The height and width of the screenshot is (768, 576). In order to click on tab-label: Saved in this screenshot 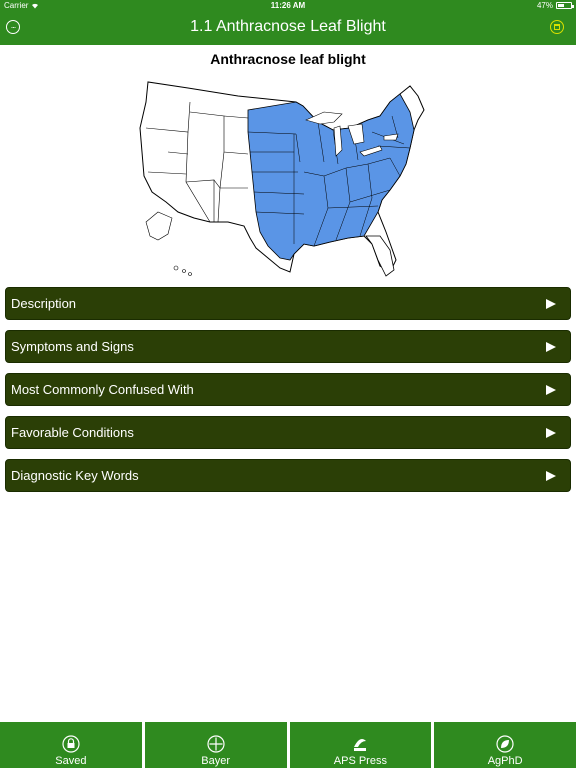, I will do `click(71, 761)`.